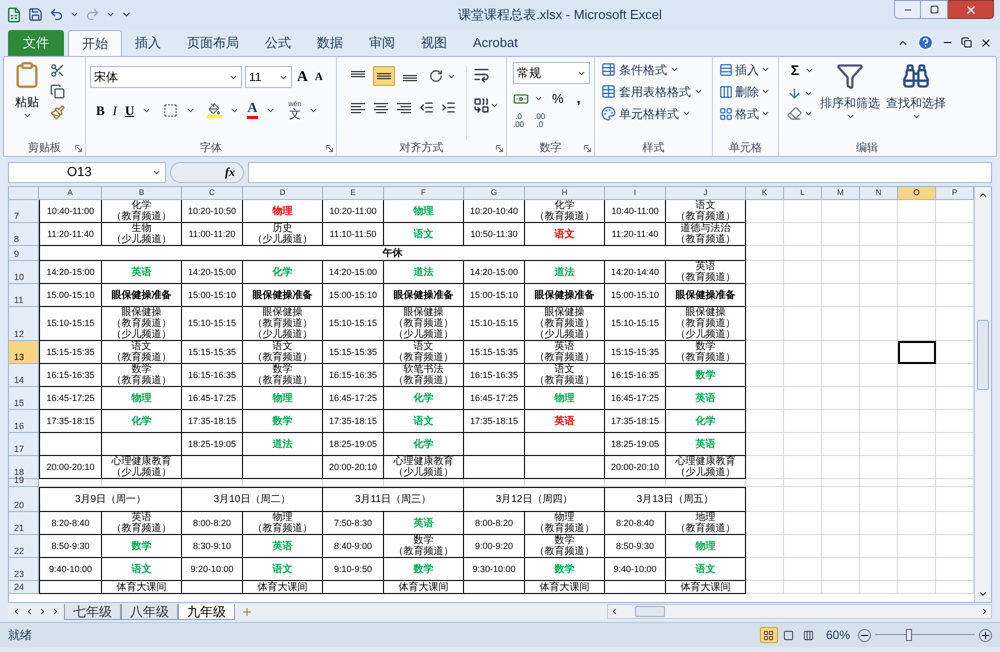  I want to click on styles-menu-button: 套用表格格式, so click(656, 91).